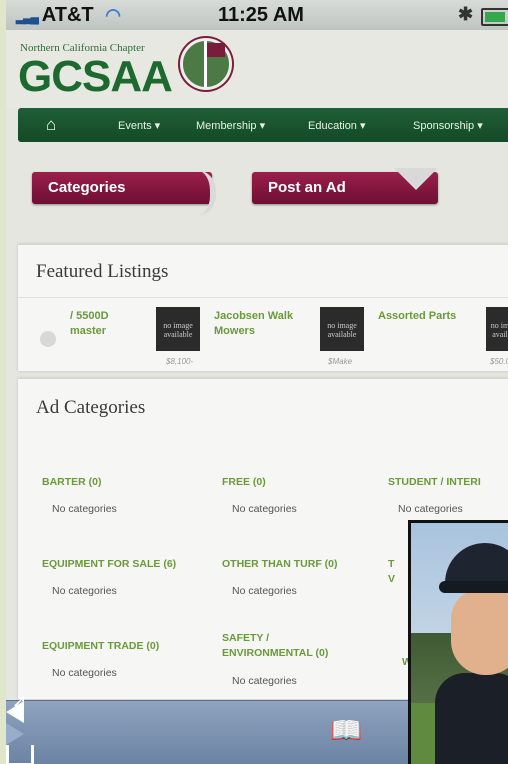 The image size is (508, 764). I want to click on bookmarks-icon: 📖, so click(346, 730).